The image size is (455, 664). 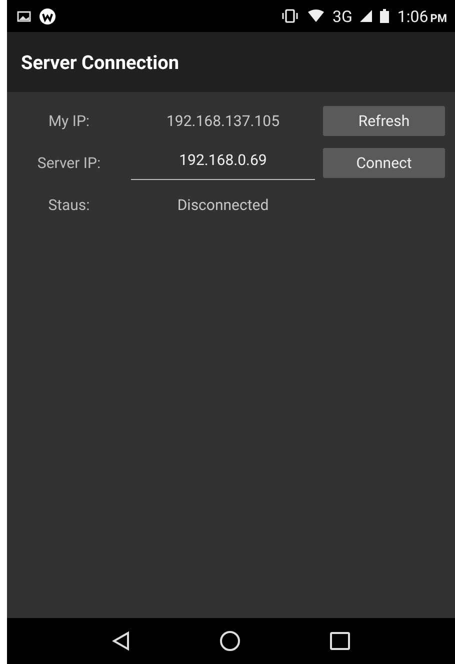 What do you see at coordinates (438, 18) in the screenshot?
I see `clock-period: PM` at bounding box center [438, 18].